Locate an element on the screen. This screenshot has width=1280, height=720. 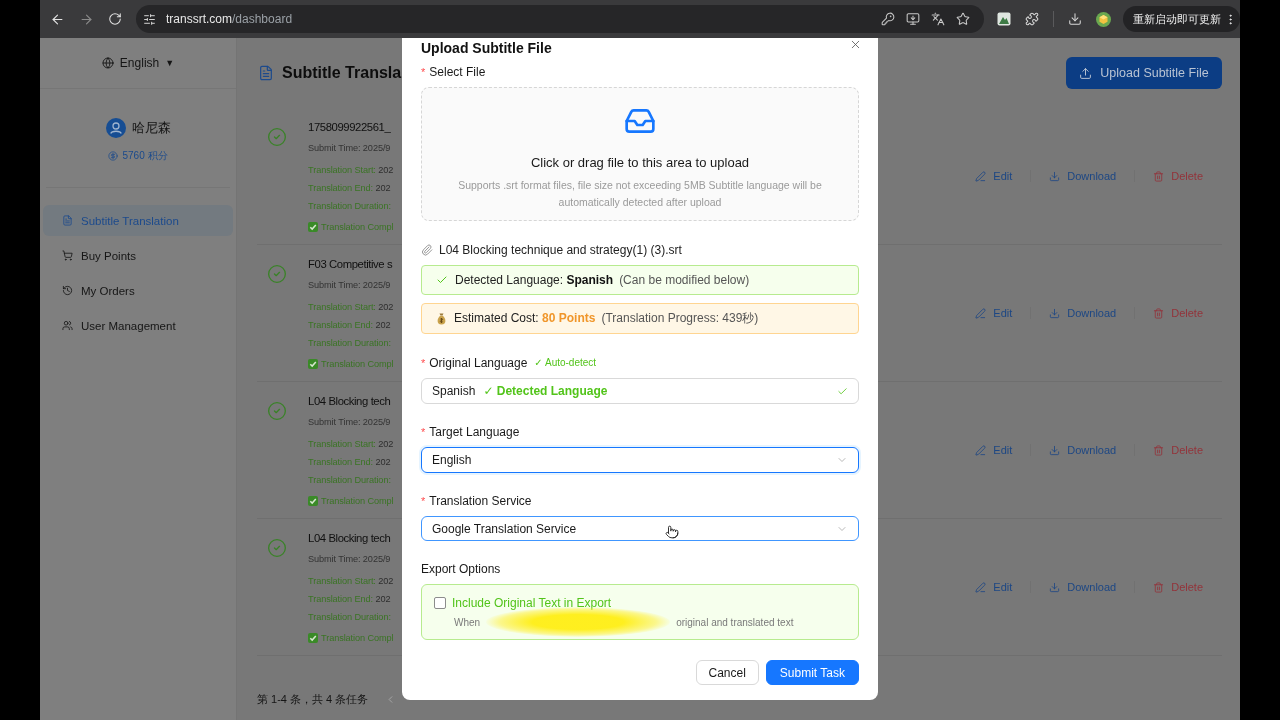
field-label: Export Options is located at coordinates (461, 569).